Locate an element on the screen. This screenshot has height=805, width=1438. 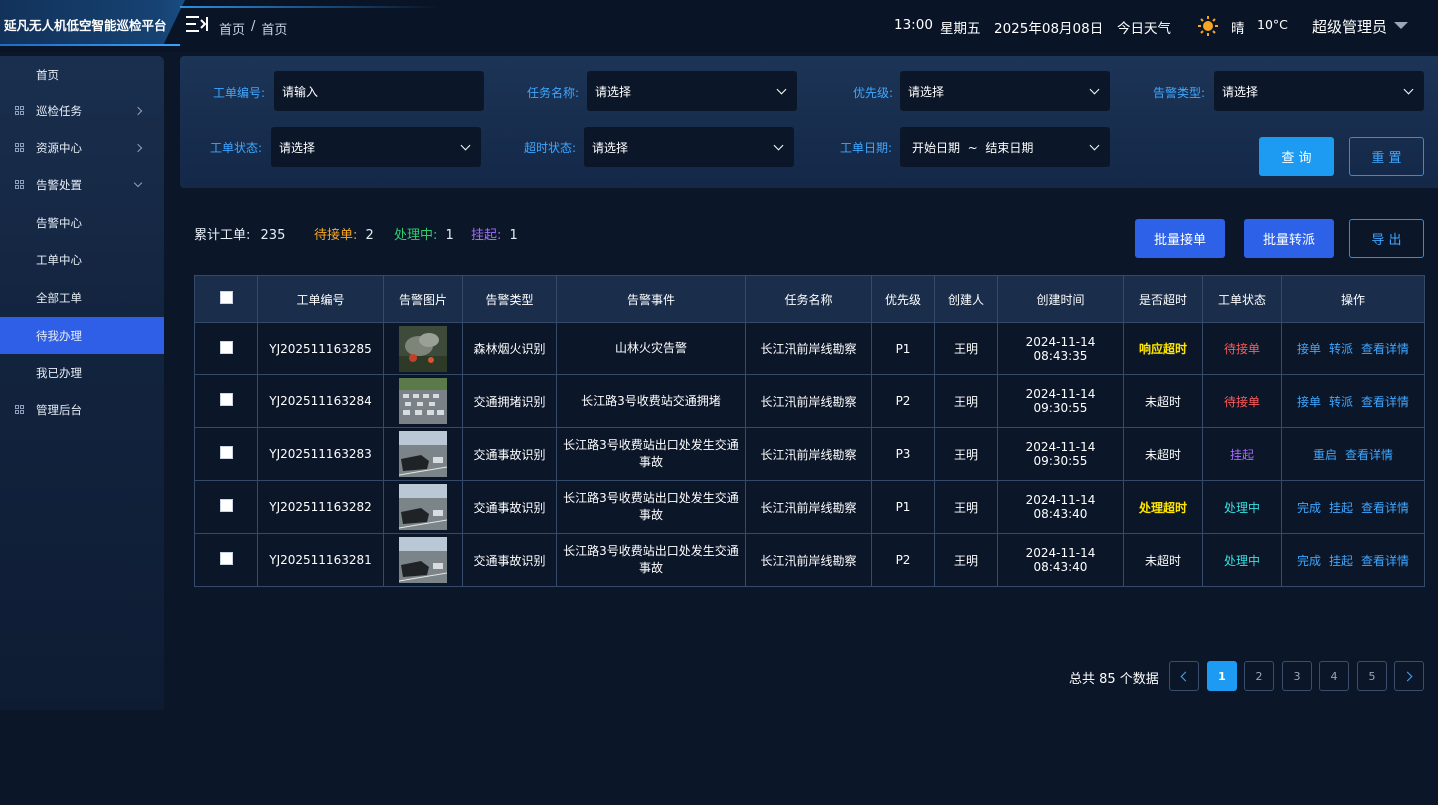
timeout-status-label: 超时状态: is located at coordinates (550, 148).